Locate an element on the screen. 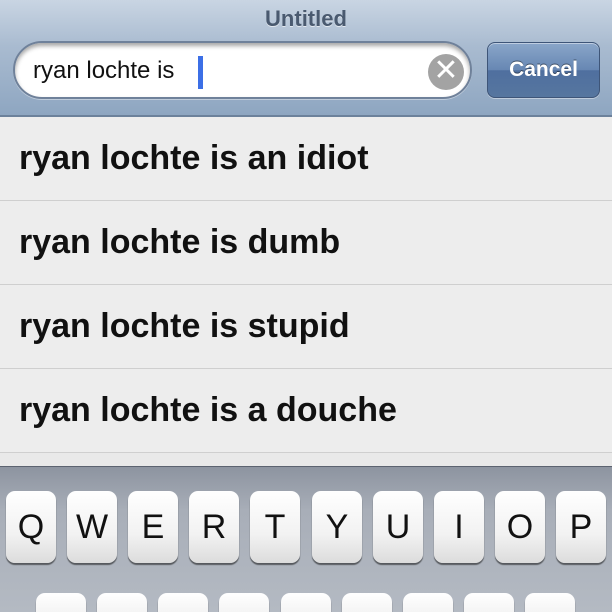 The height and width of the screenshot is (612, 612). key-e: E is located at coordinates (153, 527).